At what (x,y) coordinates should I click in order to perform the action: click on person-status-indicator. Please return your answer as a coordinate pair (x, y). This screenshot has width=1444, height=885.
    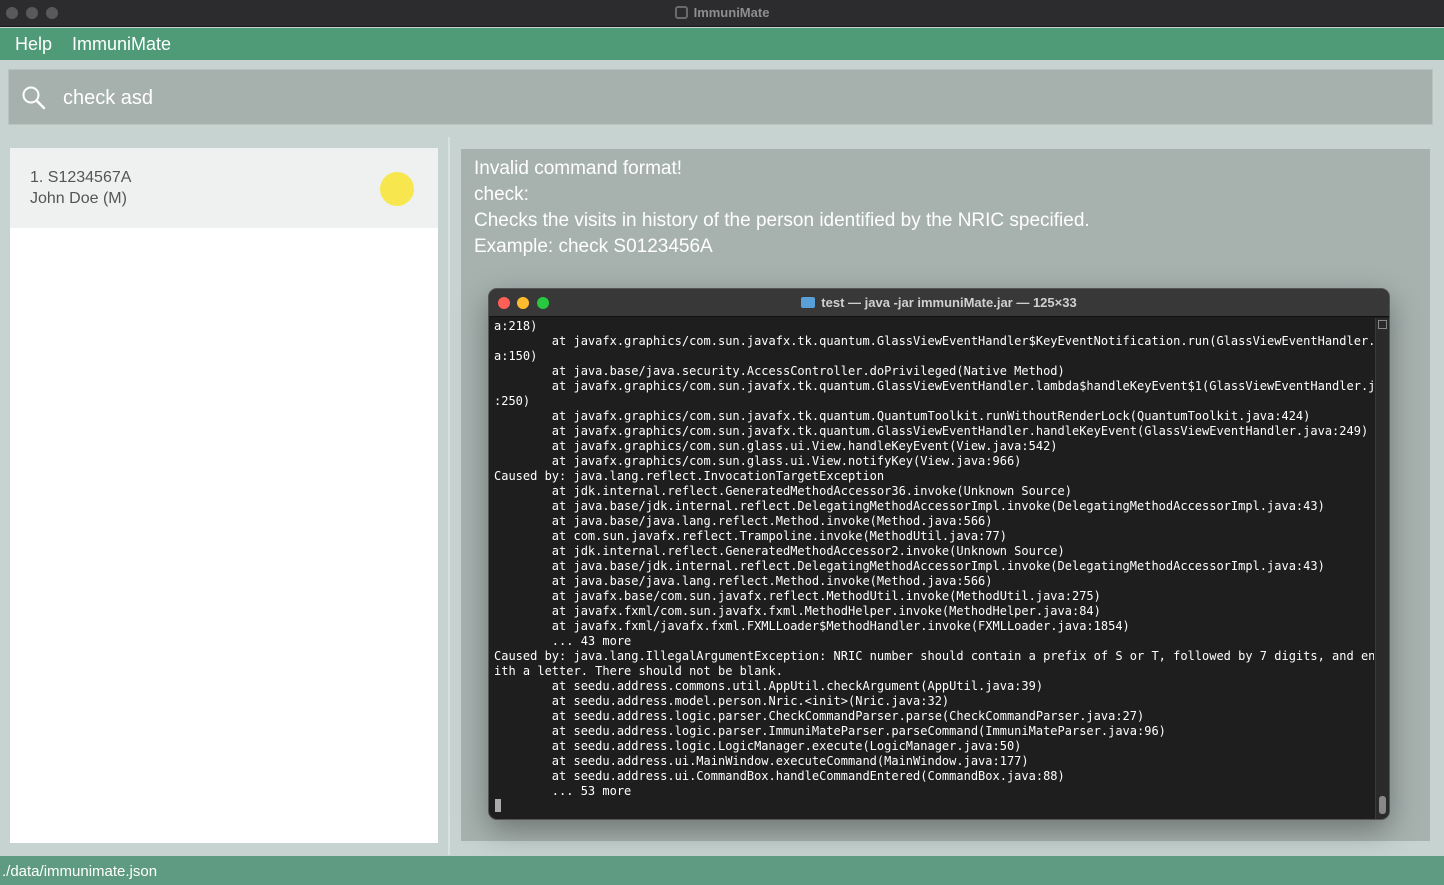
    Looking at the image, I should click on (397, 189).